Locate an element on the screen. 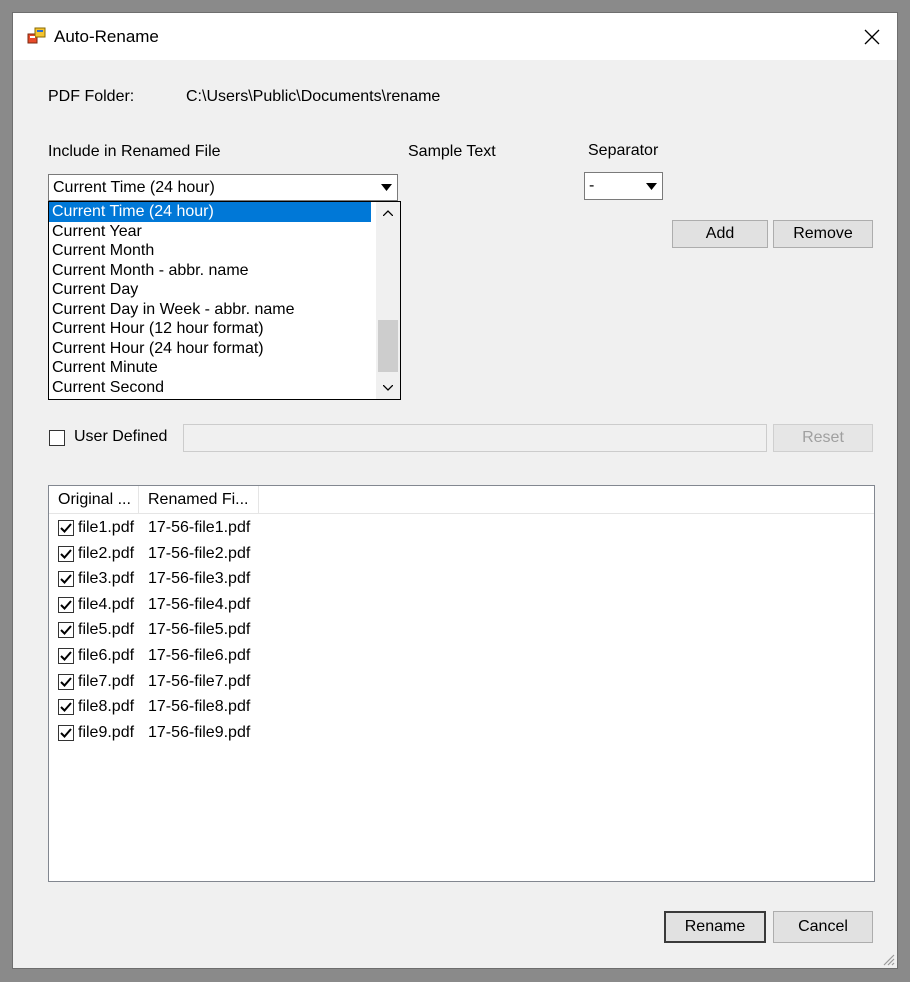 This screenshot has height=982, width=910. dropdown-option: Current Hour (24 hour format) is located at coordinates (210, 349).